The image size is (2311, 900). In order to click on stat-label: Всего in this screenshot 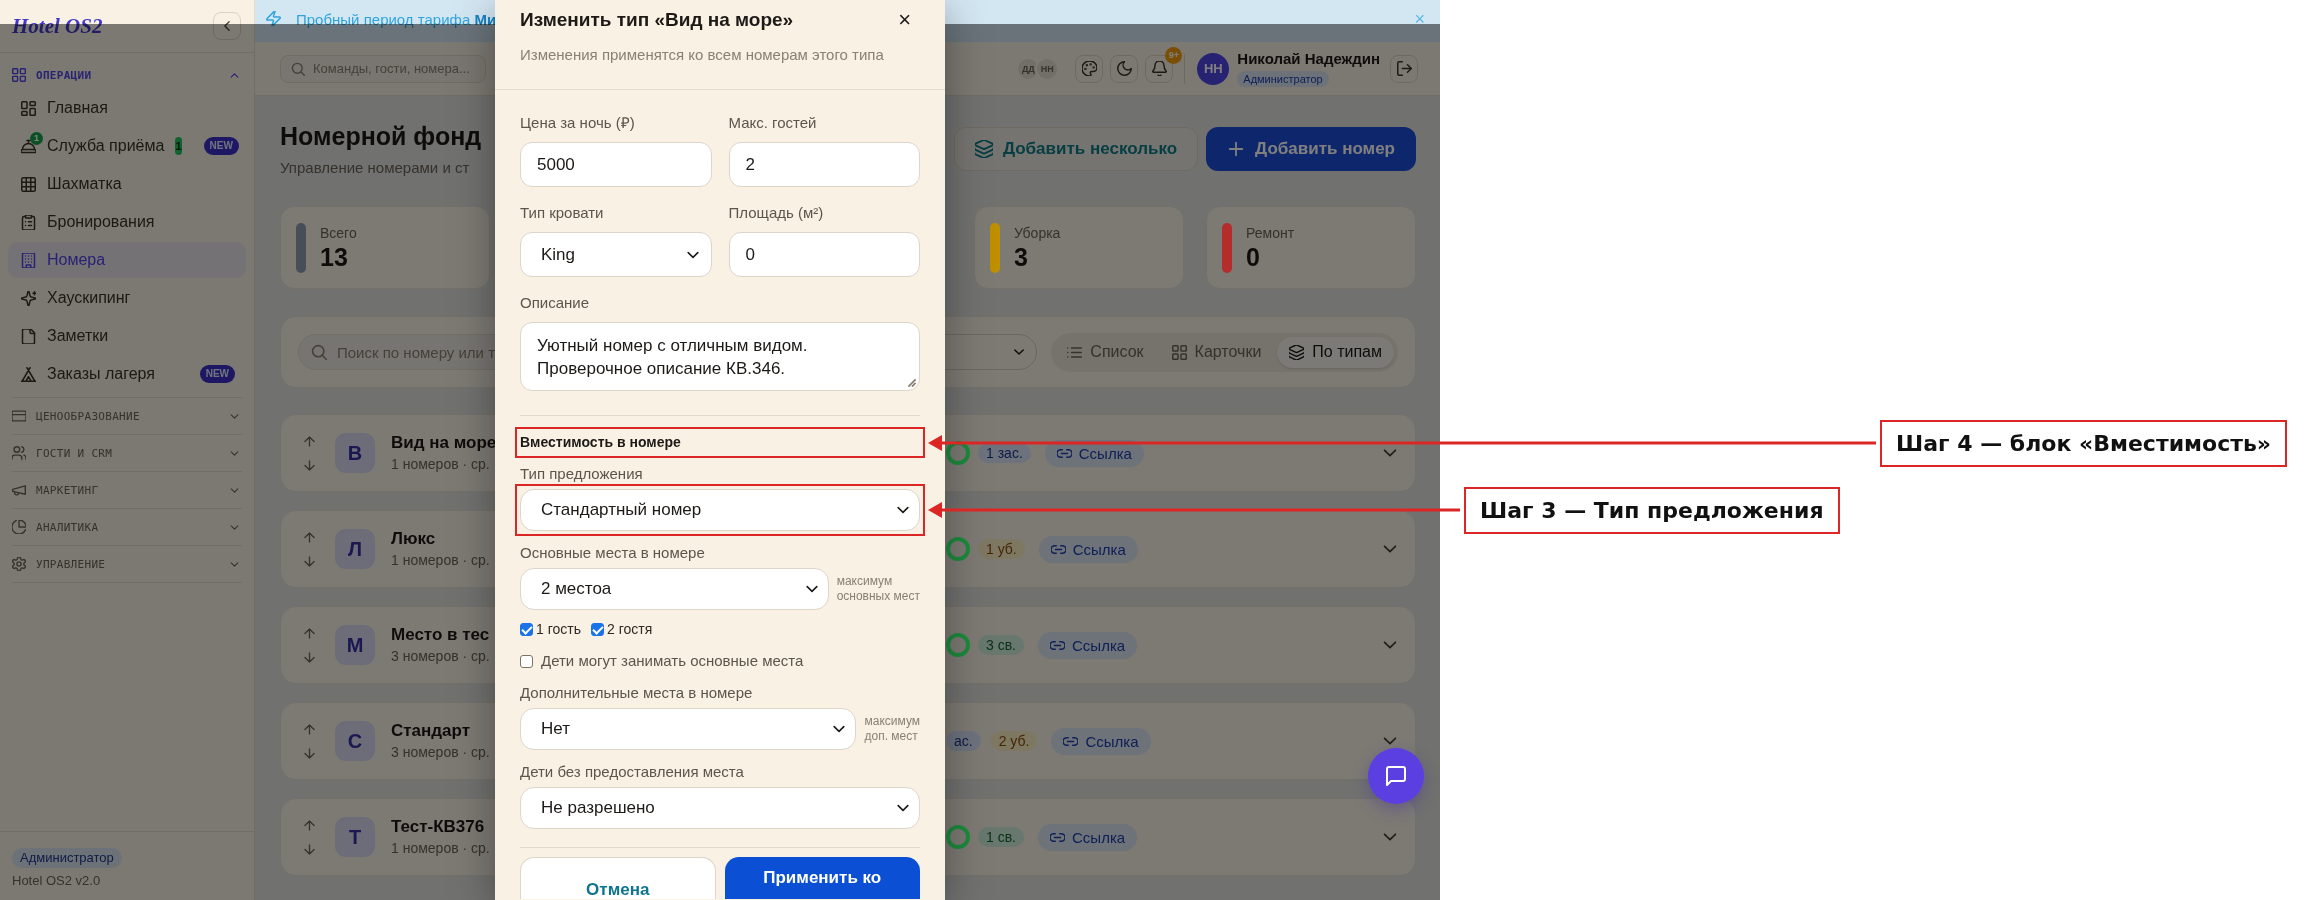, I will do `click(338, 232)`.